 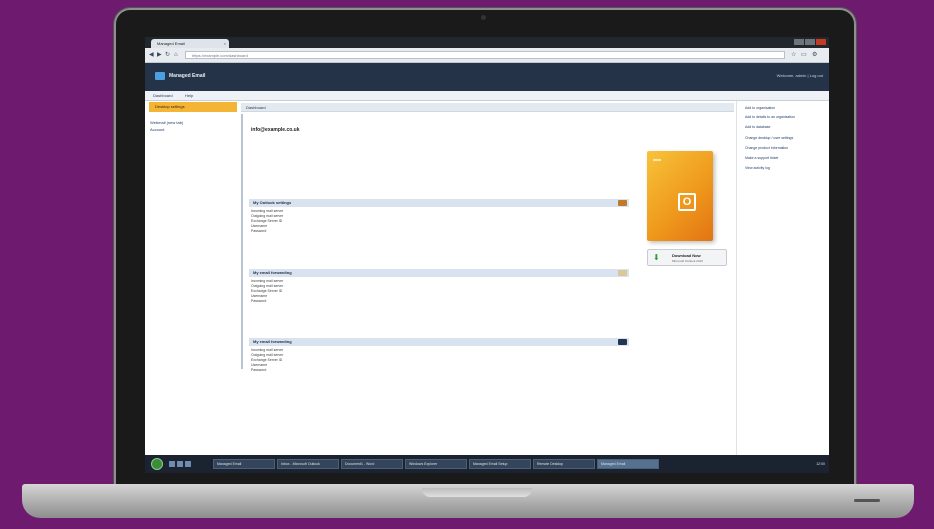 I want to click on taskbar-item: Remote Desktop, so click(x=564, y=464).